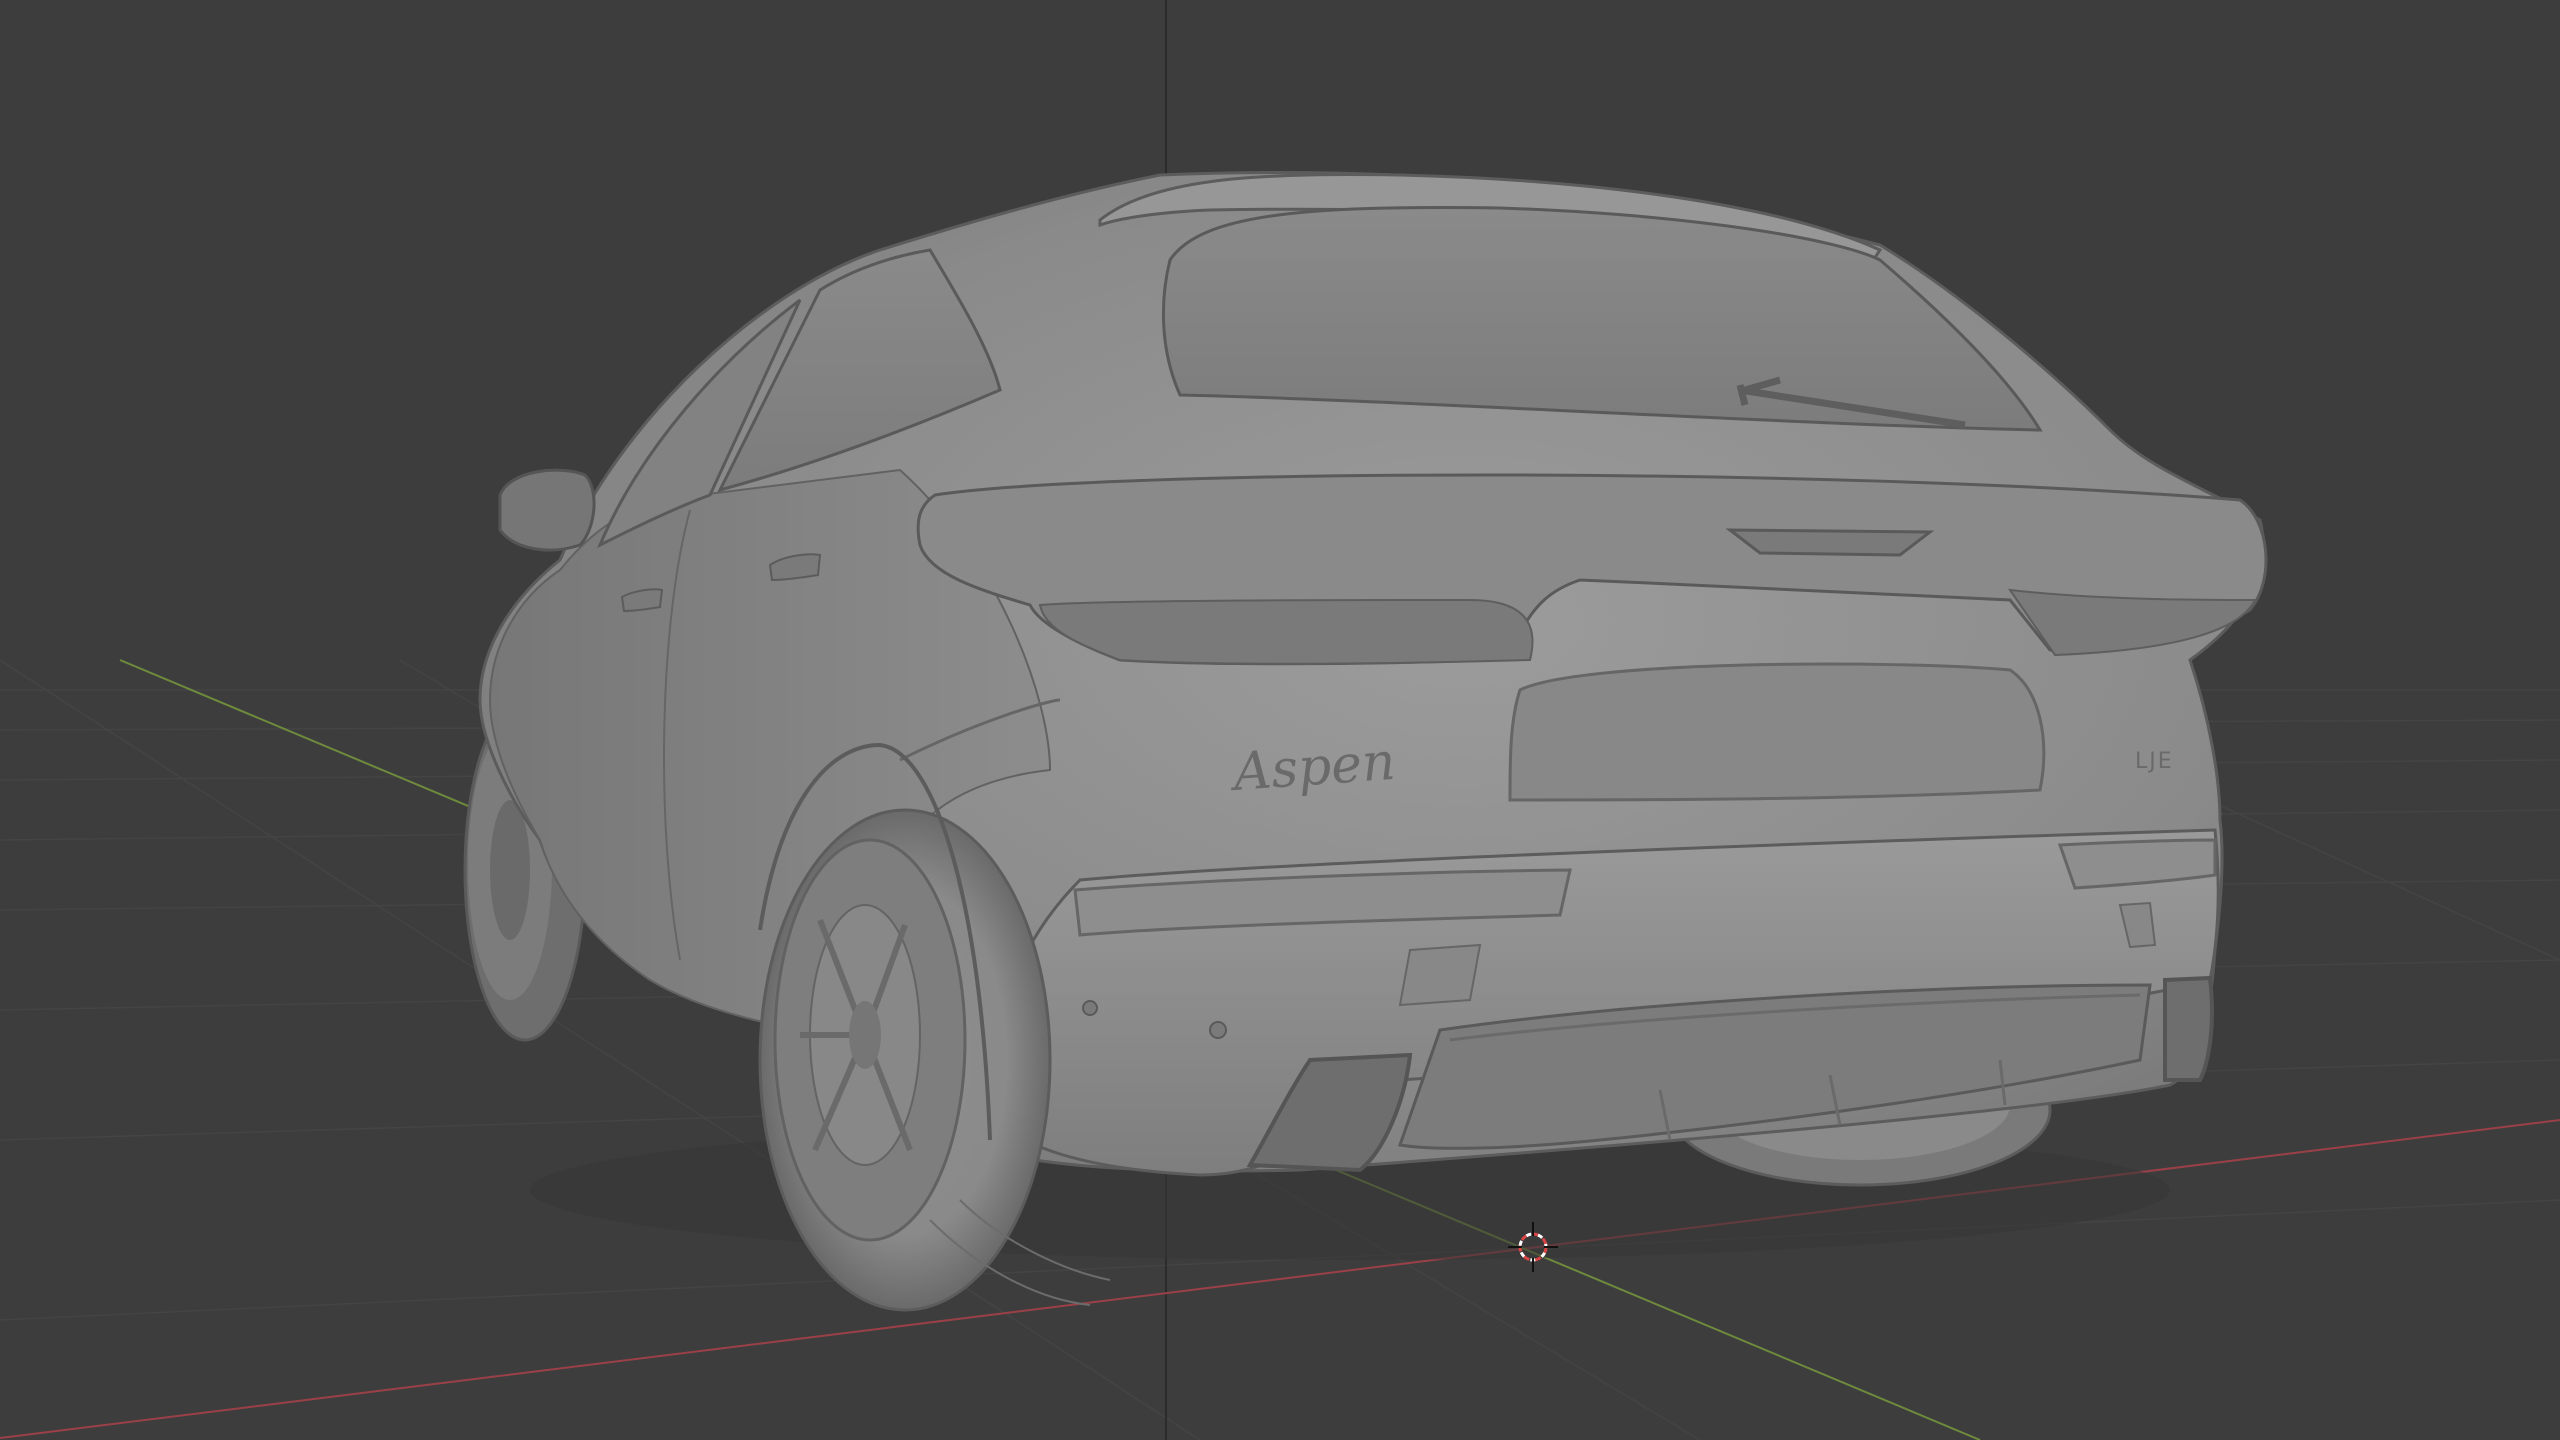 The height and width of the screenshot is (1440, 2560). I want to click on exhaust-right, so click(2188, 1028).